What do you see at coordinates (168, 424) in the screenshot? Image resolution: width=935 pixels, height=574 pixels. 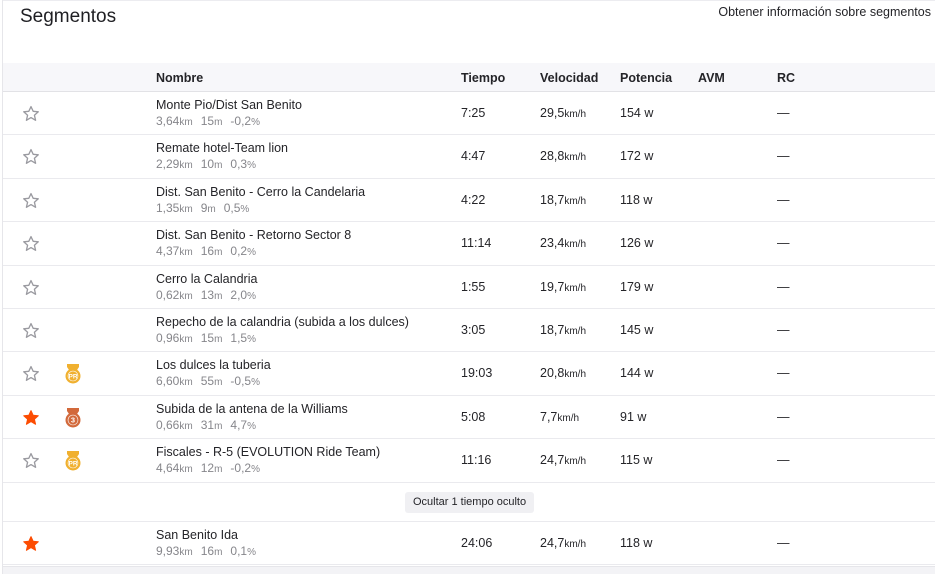 I see `segment-distance: 0,66` at bounding box center [168, 424].